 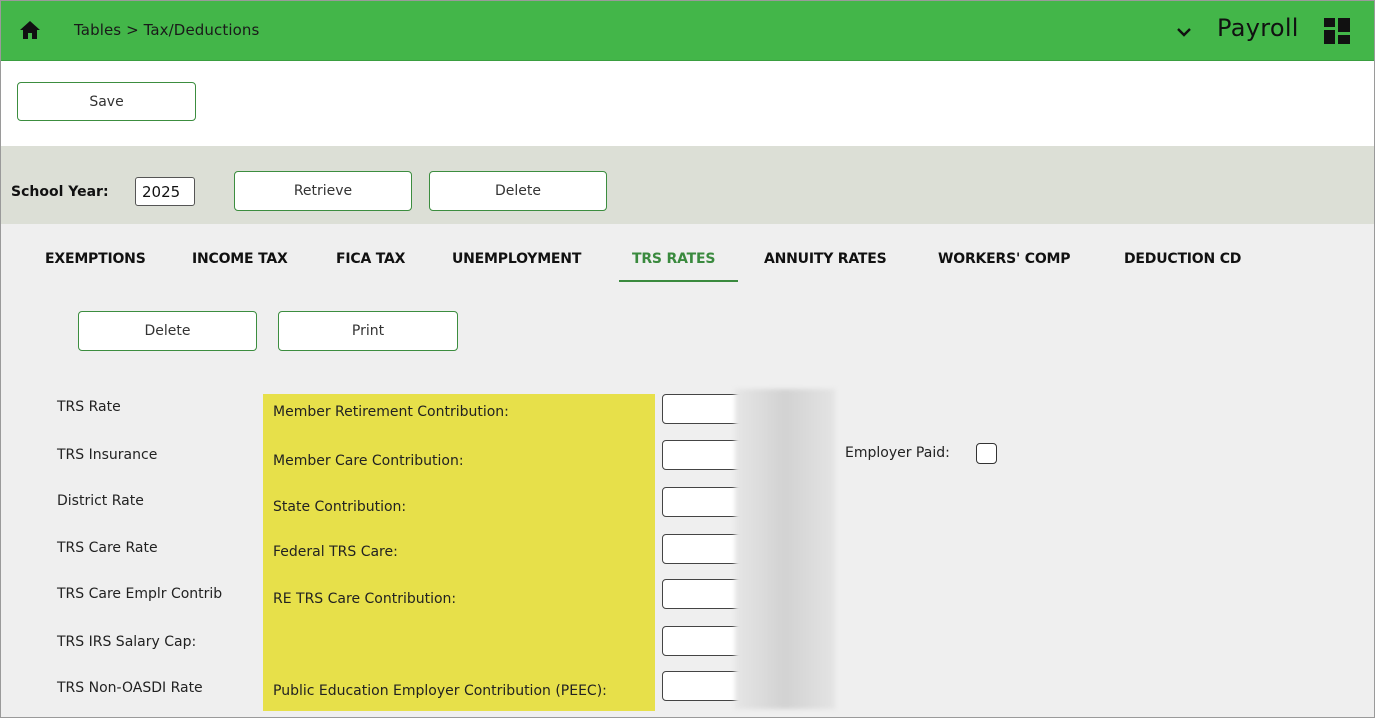 I want to click on field-label-re-trs-care: RE TRS Care Contribution:, so click(x=365, y=599).